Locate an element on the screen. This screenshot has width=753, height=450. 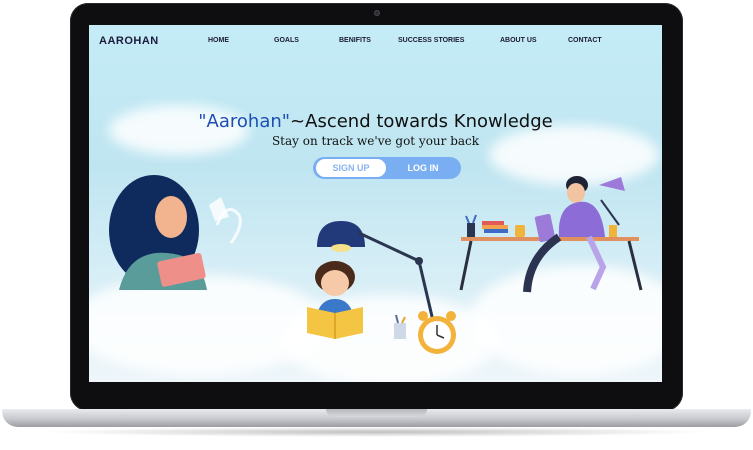
hero-subline: Stay on track we've got your back is located at coordinates (375, 141).